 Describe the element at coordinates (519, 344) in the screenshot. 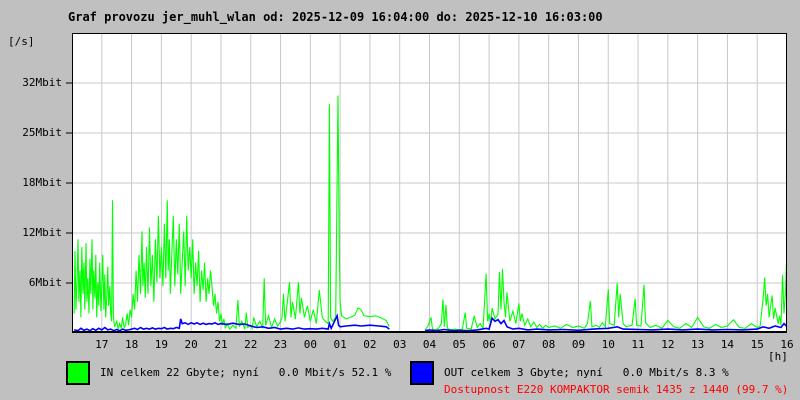

I see `x-tick-label: 07` at that location.